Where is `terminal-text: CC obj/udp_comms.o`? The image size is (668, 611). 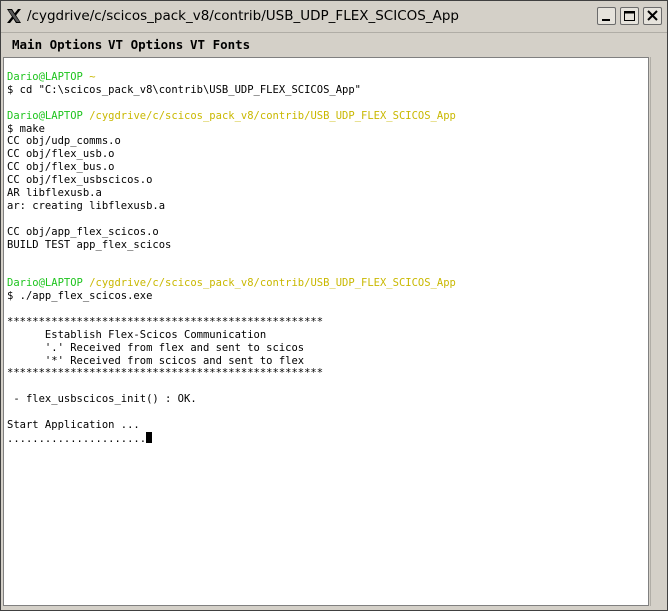 terminal-text: CC obj/udp_comms.o is located at coordinates (64, 141).